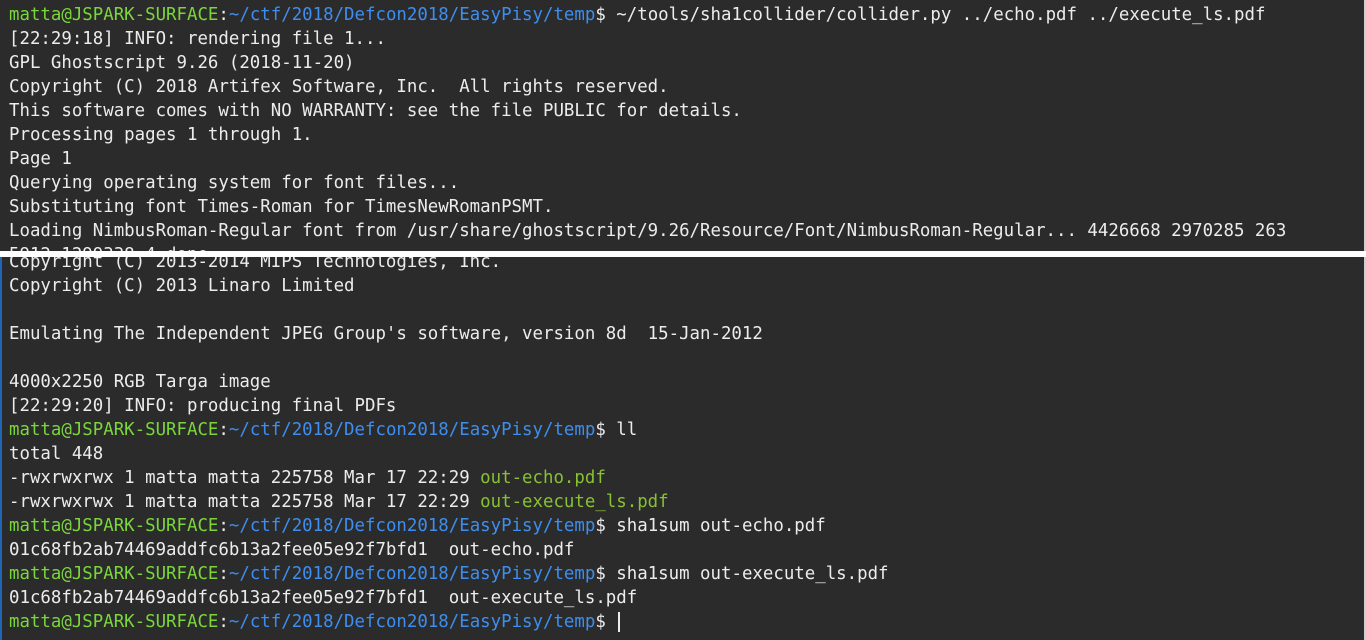 The width and height of the screenshot is (1366, 640). Describe the element at coordinates (574, 502) in the screenshot. I see `file-name: out-execute_ls.pdf` at that location.